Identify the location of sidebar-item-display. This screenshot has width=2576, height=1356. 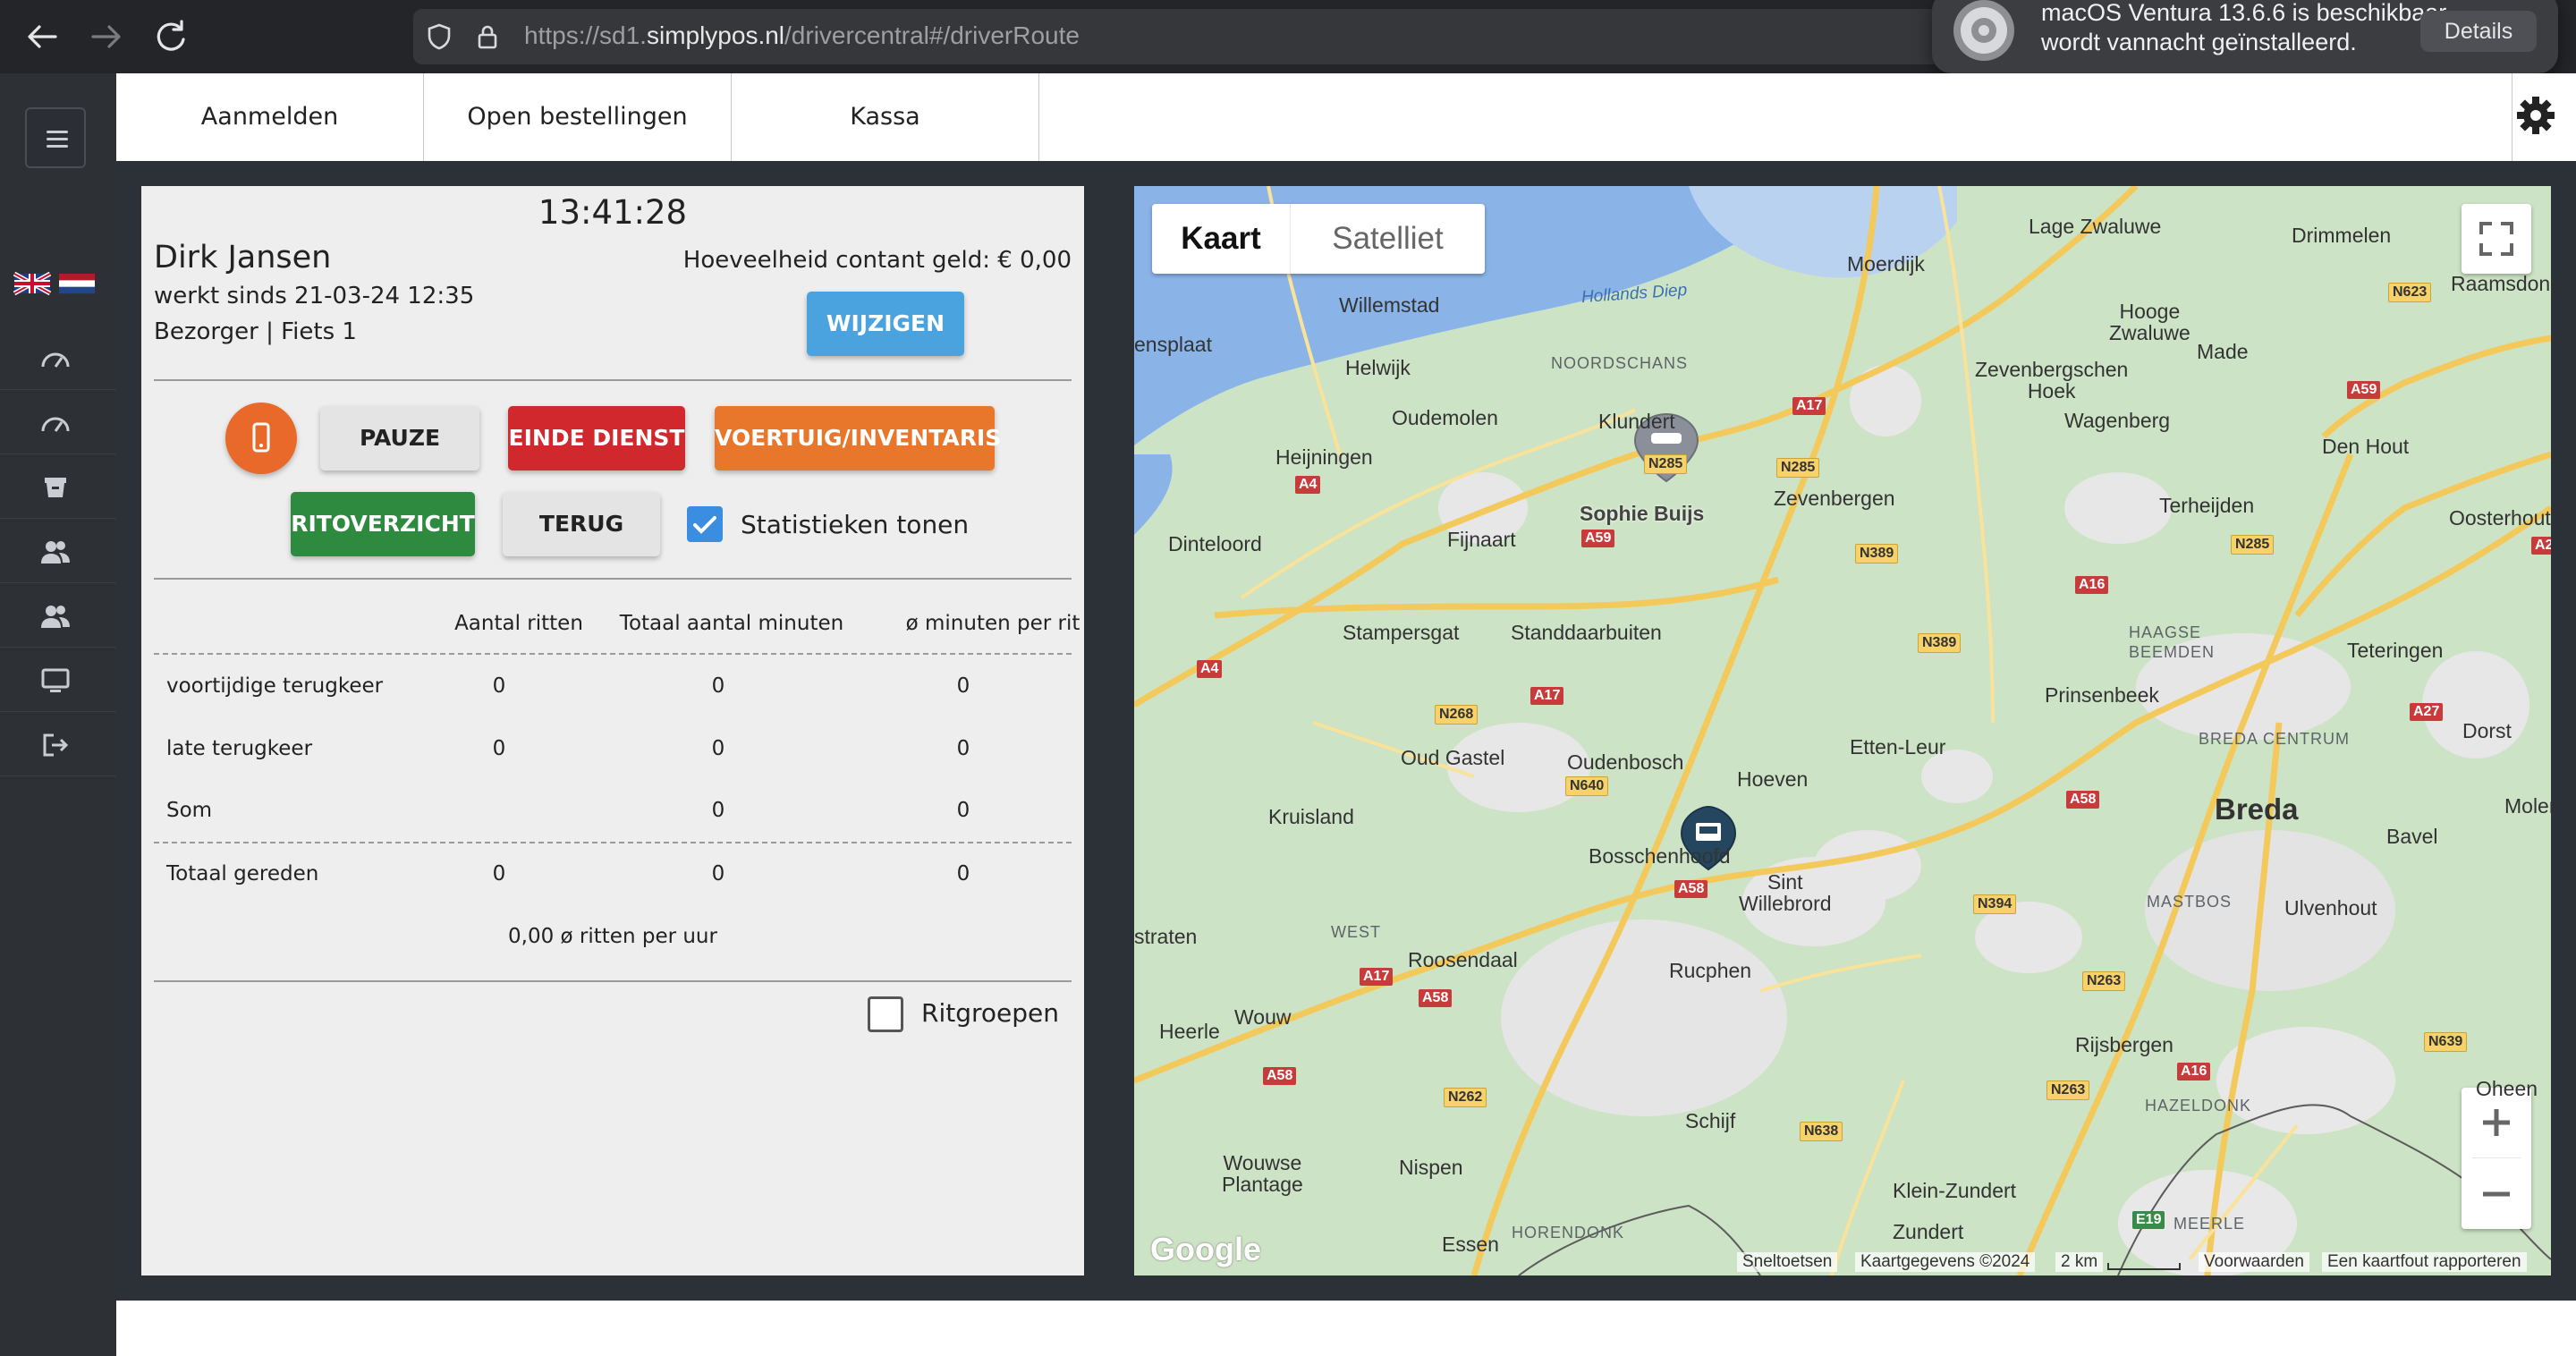
(58, 680).